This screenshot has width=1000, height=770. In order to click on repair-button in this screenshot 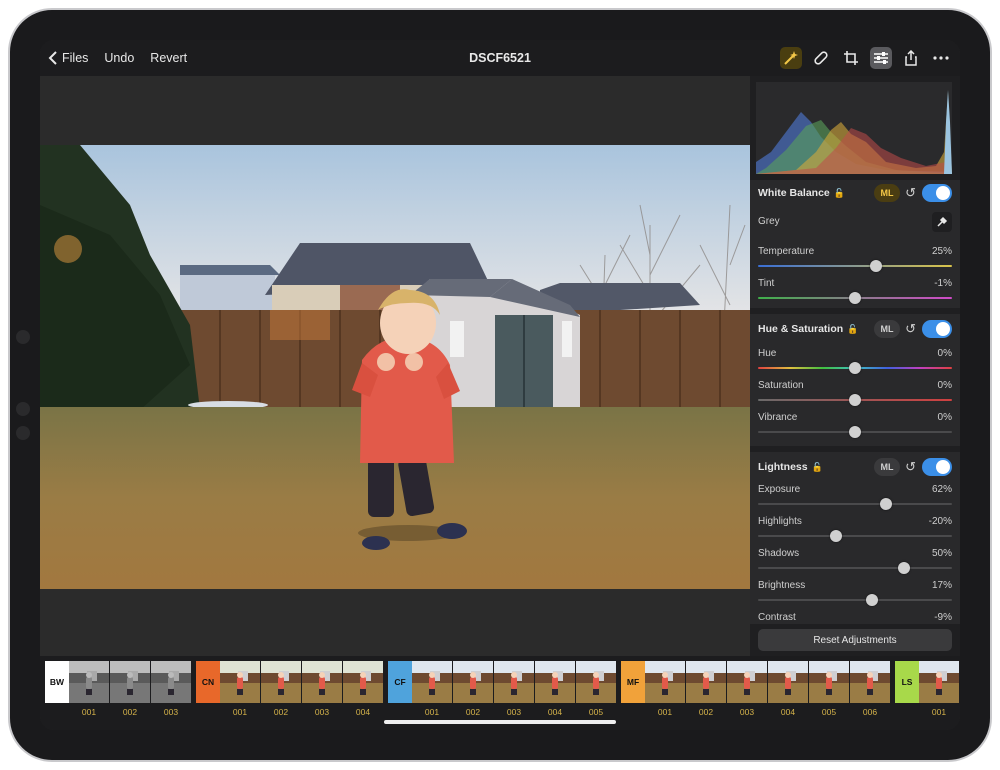, I will do `click(821, 58)`.